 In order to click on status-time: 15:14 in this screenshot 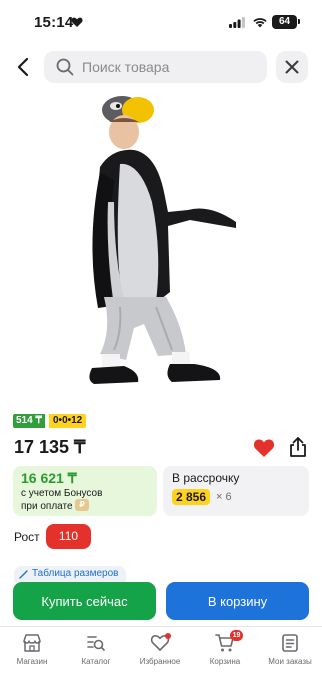, I will do `click(54, 22)`.